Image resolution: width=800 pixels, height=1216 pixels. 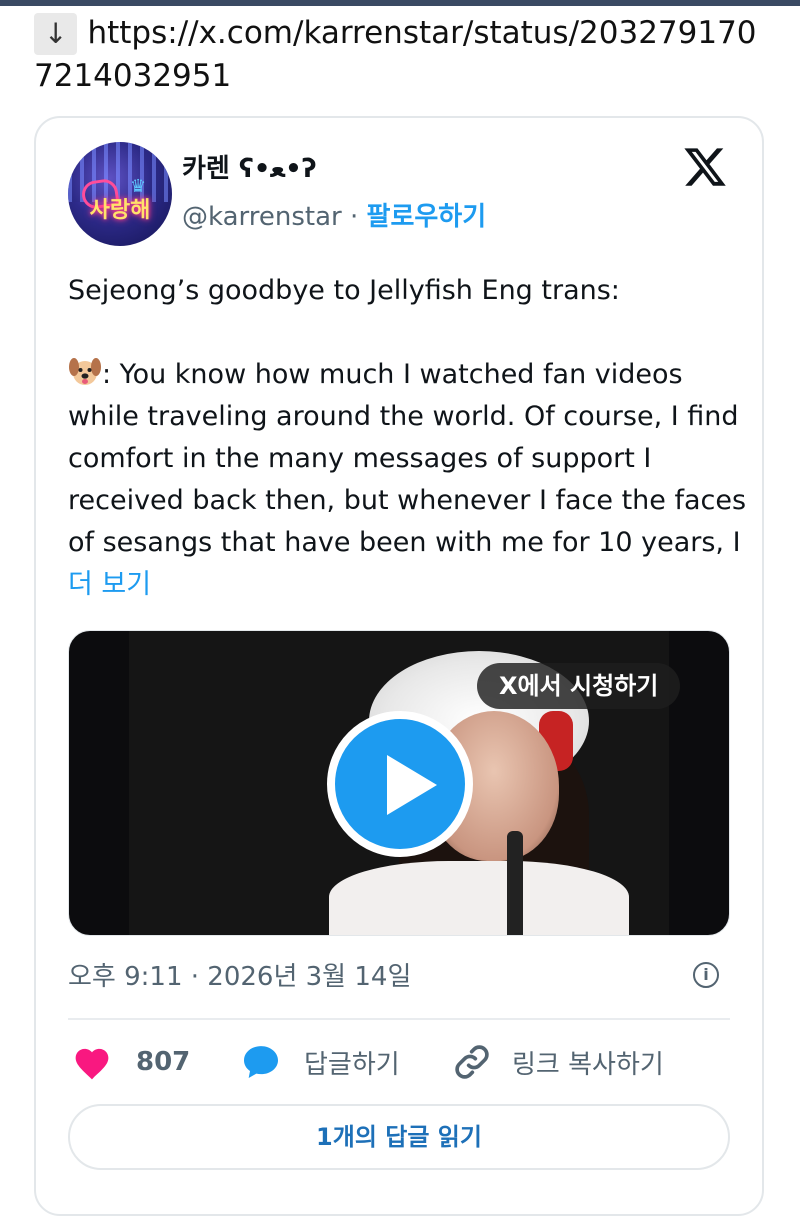 What do you see at coordinates (261, 1062) in the screenshot?
I see `speech-bubble-icon` at bounding box center [261, 1062].